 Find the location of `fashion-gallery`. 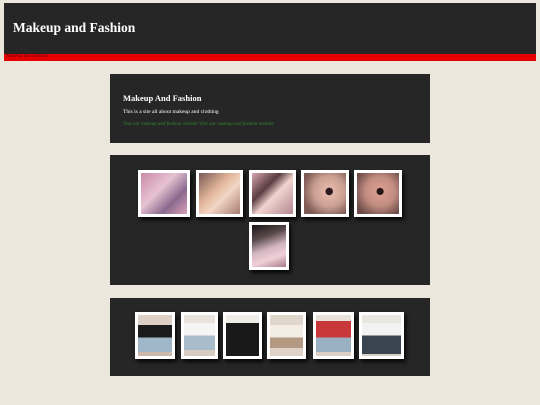

fashion-gallery is located at coordinates (270, 337).